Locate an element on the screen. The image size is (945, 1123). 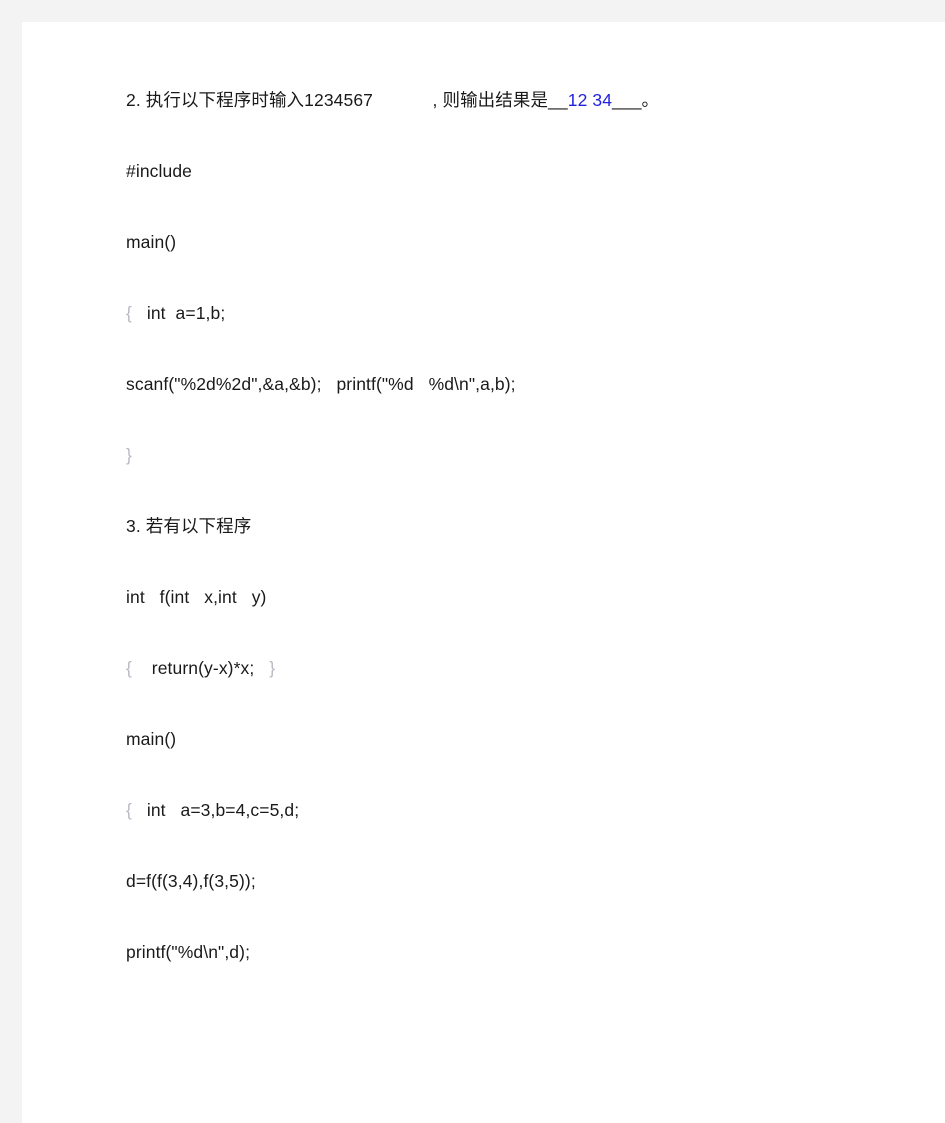
question-2-prompt-after: , 则输出结果是 is located at coordinates (490, 100).